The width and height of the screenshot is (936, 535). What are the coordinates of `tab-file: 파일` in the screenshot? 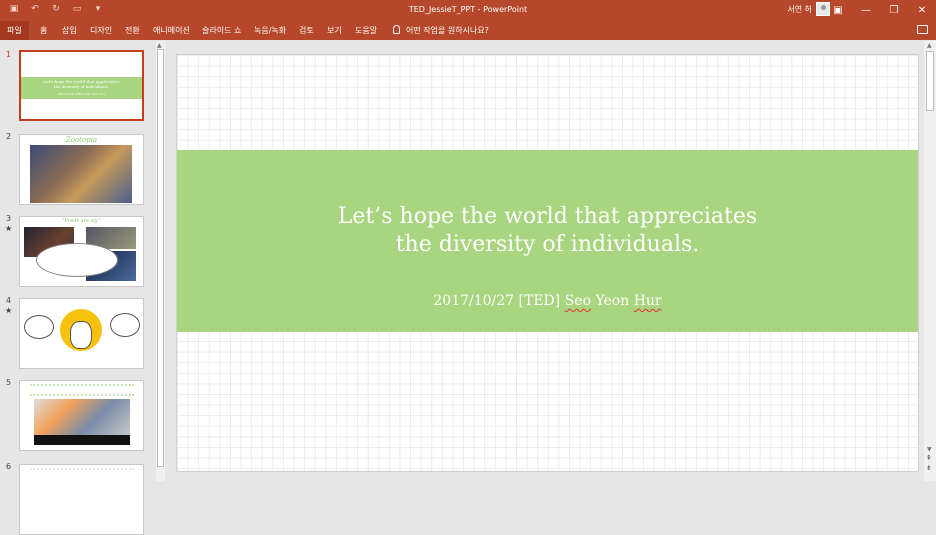 It's located at (14, 30).